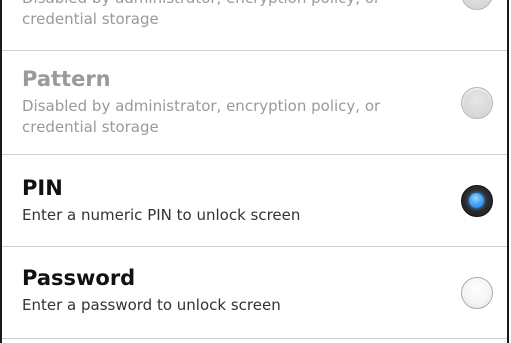 The image size is (511, 343). I want to click on option-title: PIN, so click(42, 188).